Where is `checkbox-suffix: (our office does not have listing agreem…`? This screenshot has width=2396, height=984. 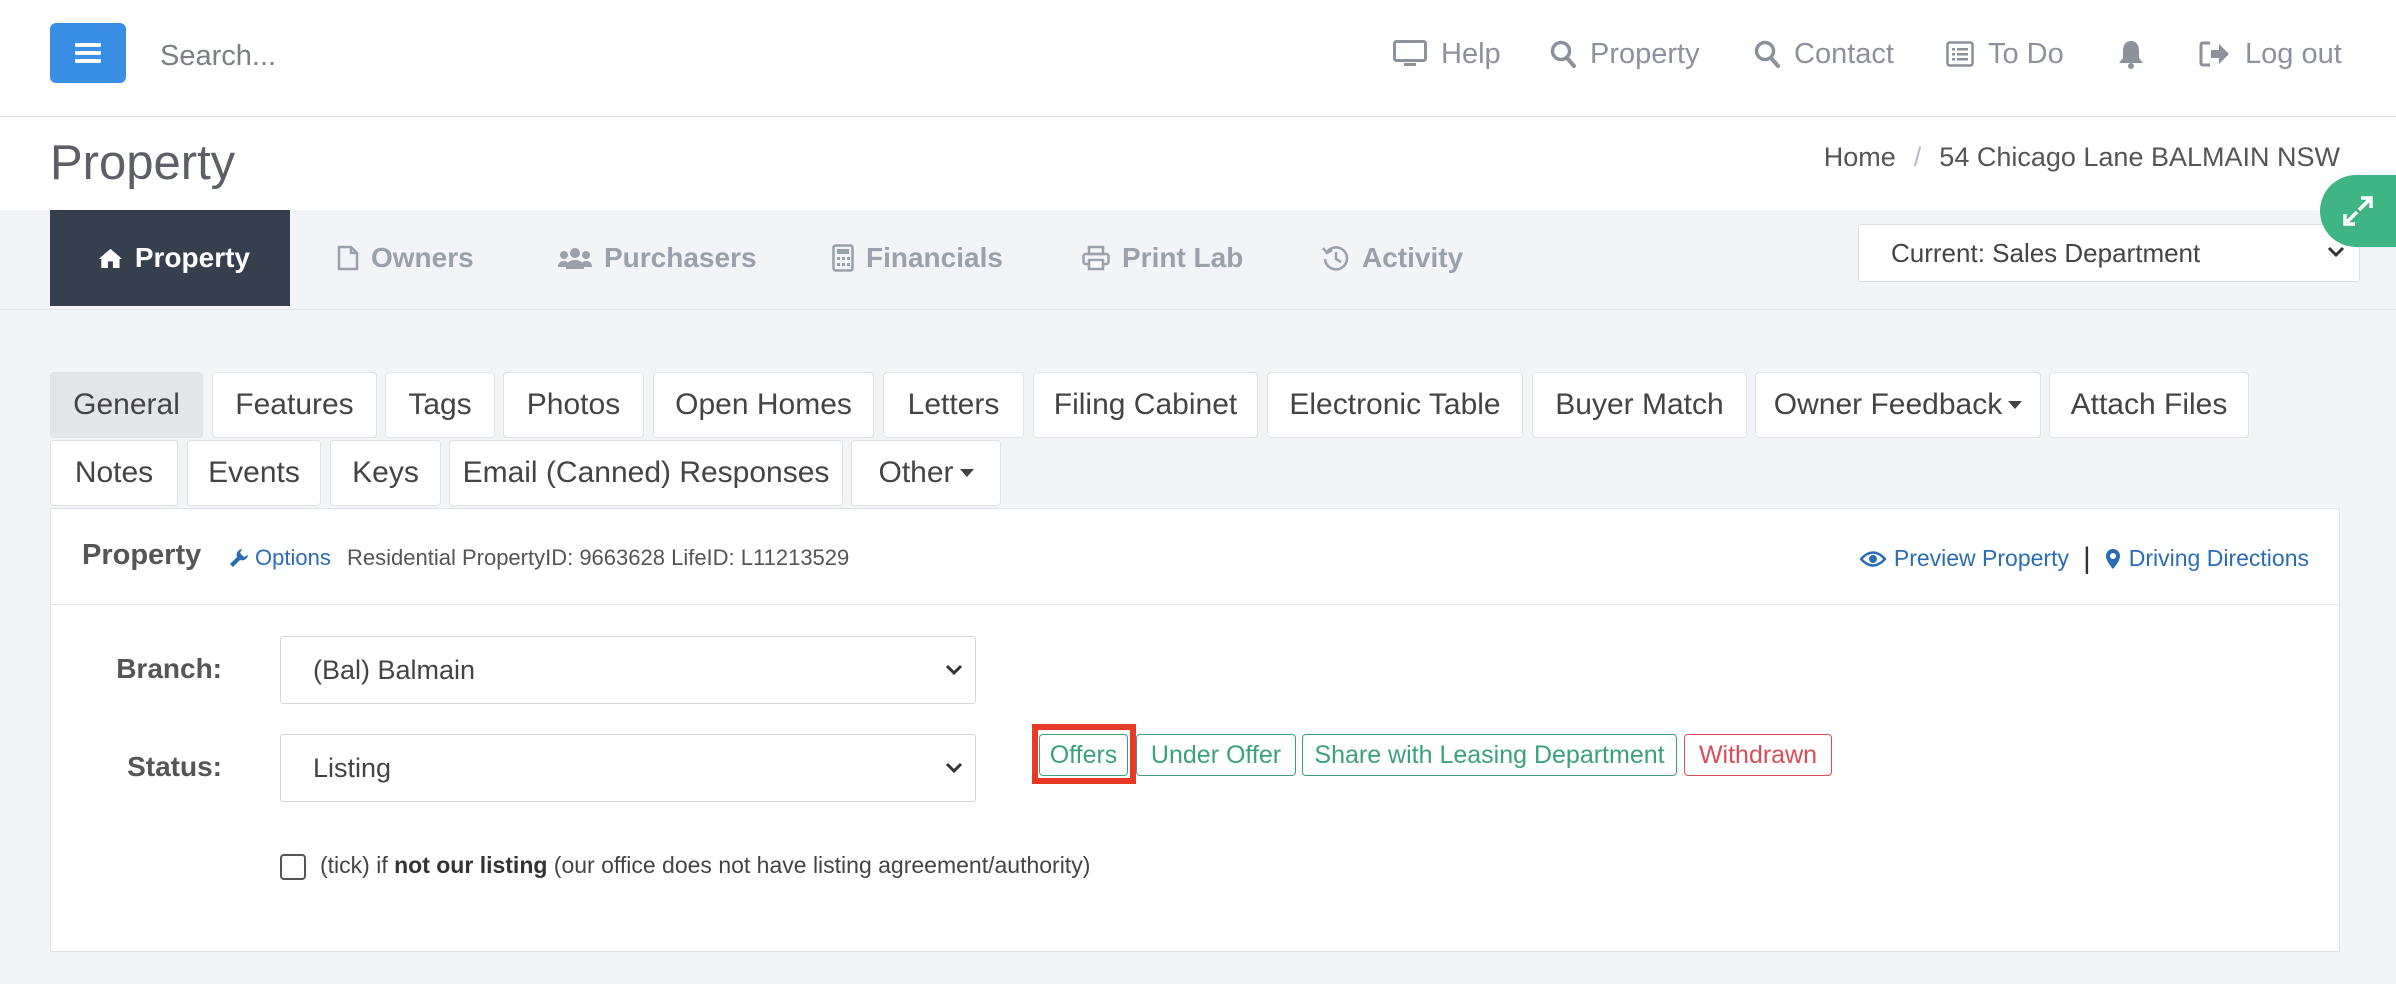 checkbox-suffix: (our office does not have listing agreem… is located at coordinates (819, 865).